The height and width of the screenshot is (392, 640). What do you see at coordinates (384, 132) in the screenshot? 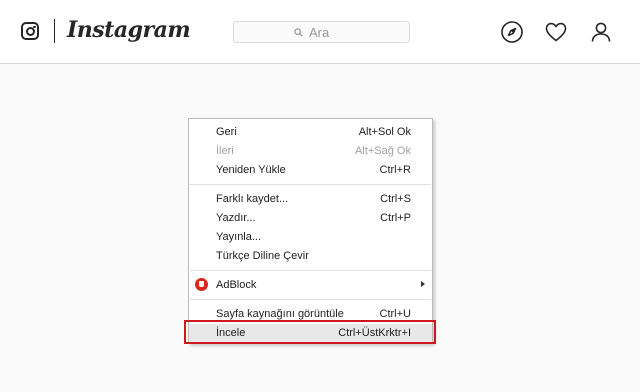
I see `menu-item-shortcut: Alt+Sol Ok` at bounding box center [384, 132].